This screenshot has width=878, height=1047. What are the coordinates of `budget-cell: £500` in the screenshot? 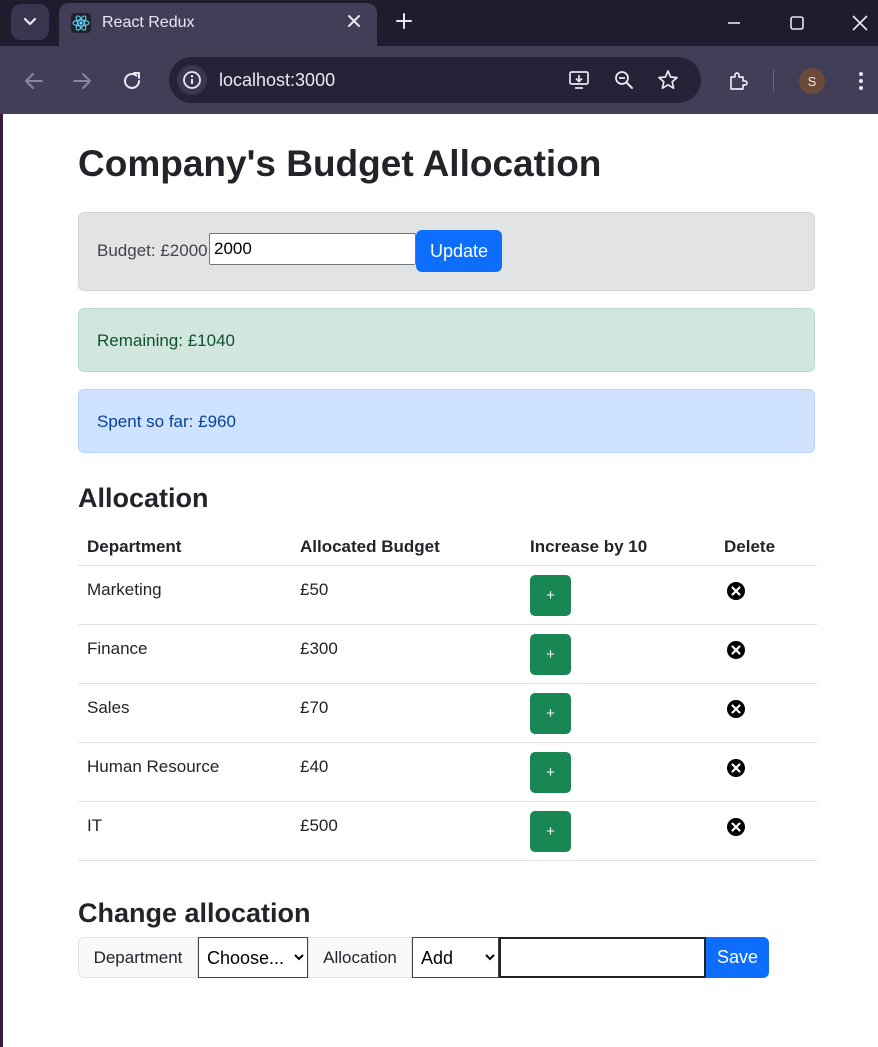 It's located at (406, 831).